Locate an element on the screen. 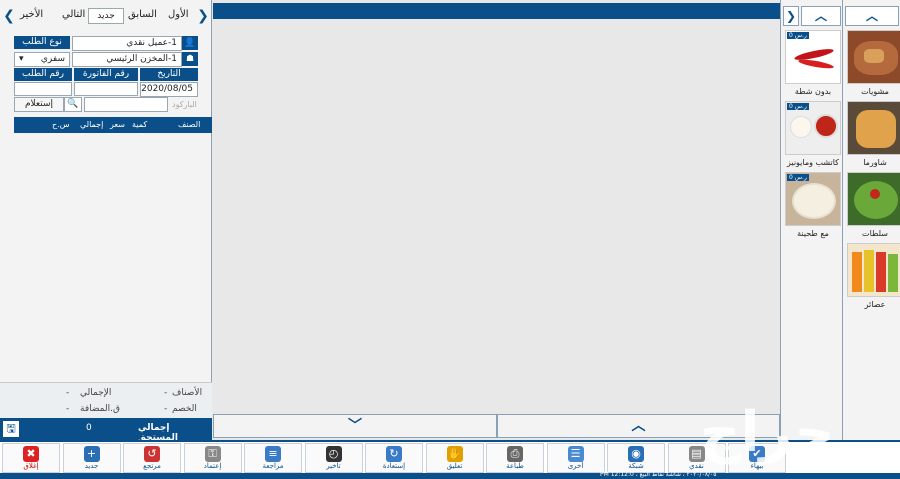 This screenshot has height=479, width=900. product-tile: 0 ر.س مع طحينة is located at coordinates (813, 206).